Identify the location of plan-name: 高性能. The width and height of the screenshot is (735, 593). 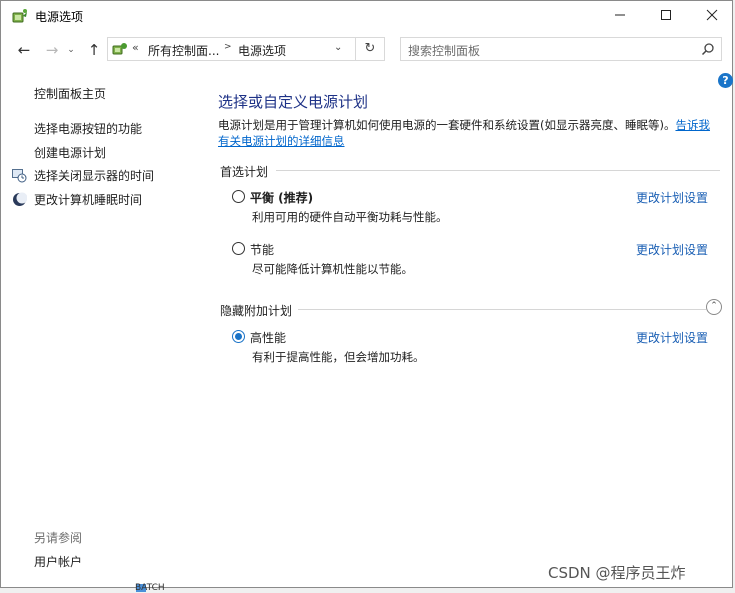
(268, 337).